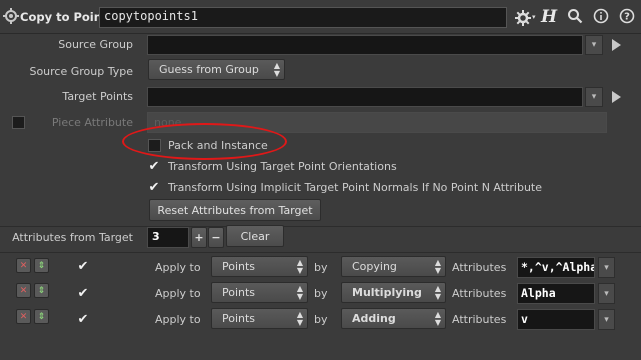  What do you see at coordinates (594, 45) in the screenshot?
I see `source-group-dropdown: ▾` at bounding box center [594, 45].